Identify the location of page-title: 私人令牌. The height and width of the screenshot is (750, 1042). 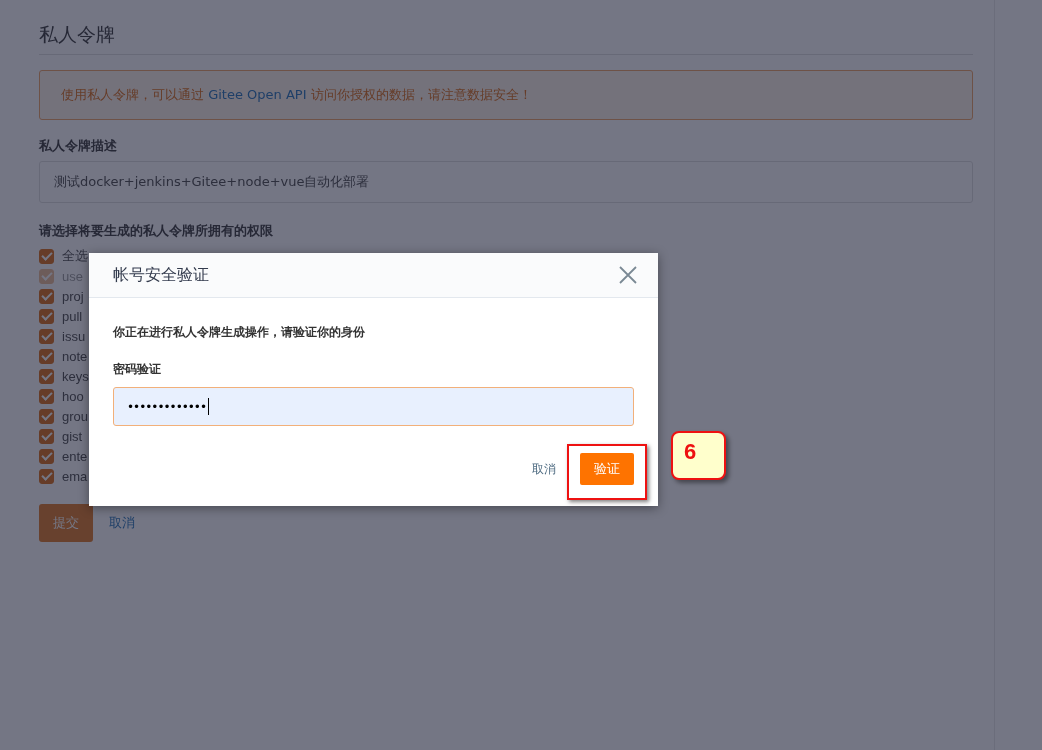
(506, 38).